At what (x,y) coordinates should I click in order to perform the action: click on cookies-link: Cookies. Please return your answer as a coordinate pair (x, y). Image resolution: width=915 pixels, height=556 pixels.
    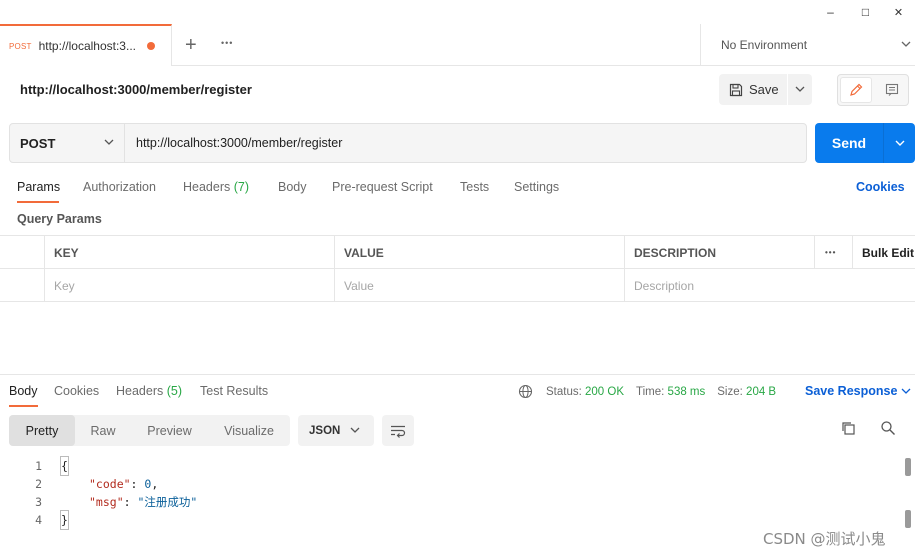
    Looking at the image, I should click on (880, 187).